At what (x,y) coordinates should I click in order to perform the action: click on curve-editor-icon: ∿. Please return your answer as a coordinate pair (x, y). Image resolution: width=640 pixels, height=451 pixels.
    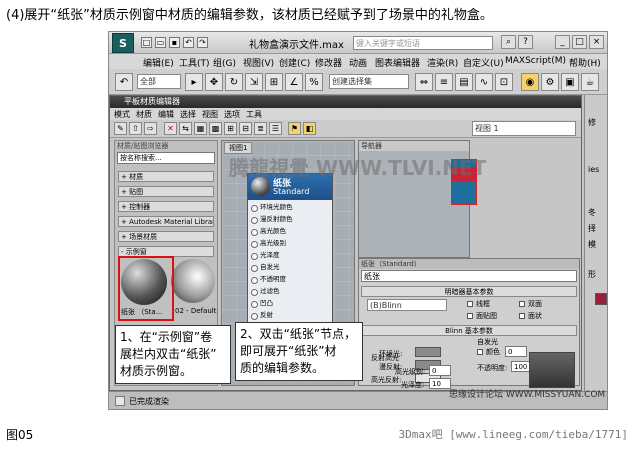
    Looking at the image, I should click on (484, 82).